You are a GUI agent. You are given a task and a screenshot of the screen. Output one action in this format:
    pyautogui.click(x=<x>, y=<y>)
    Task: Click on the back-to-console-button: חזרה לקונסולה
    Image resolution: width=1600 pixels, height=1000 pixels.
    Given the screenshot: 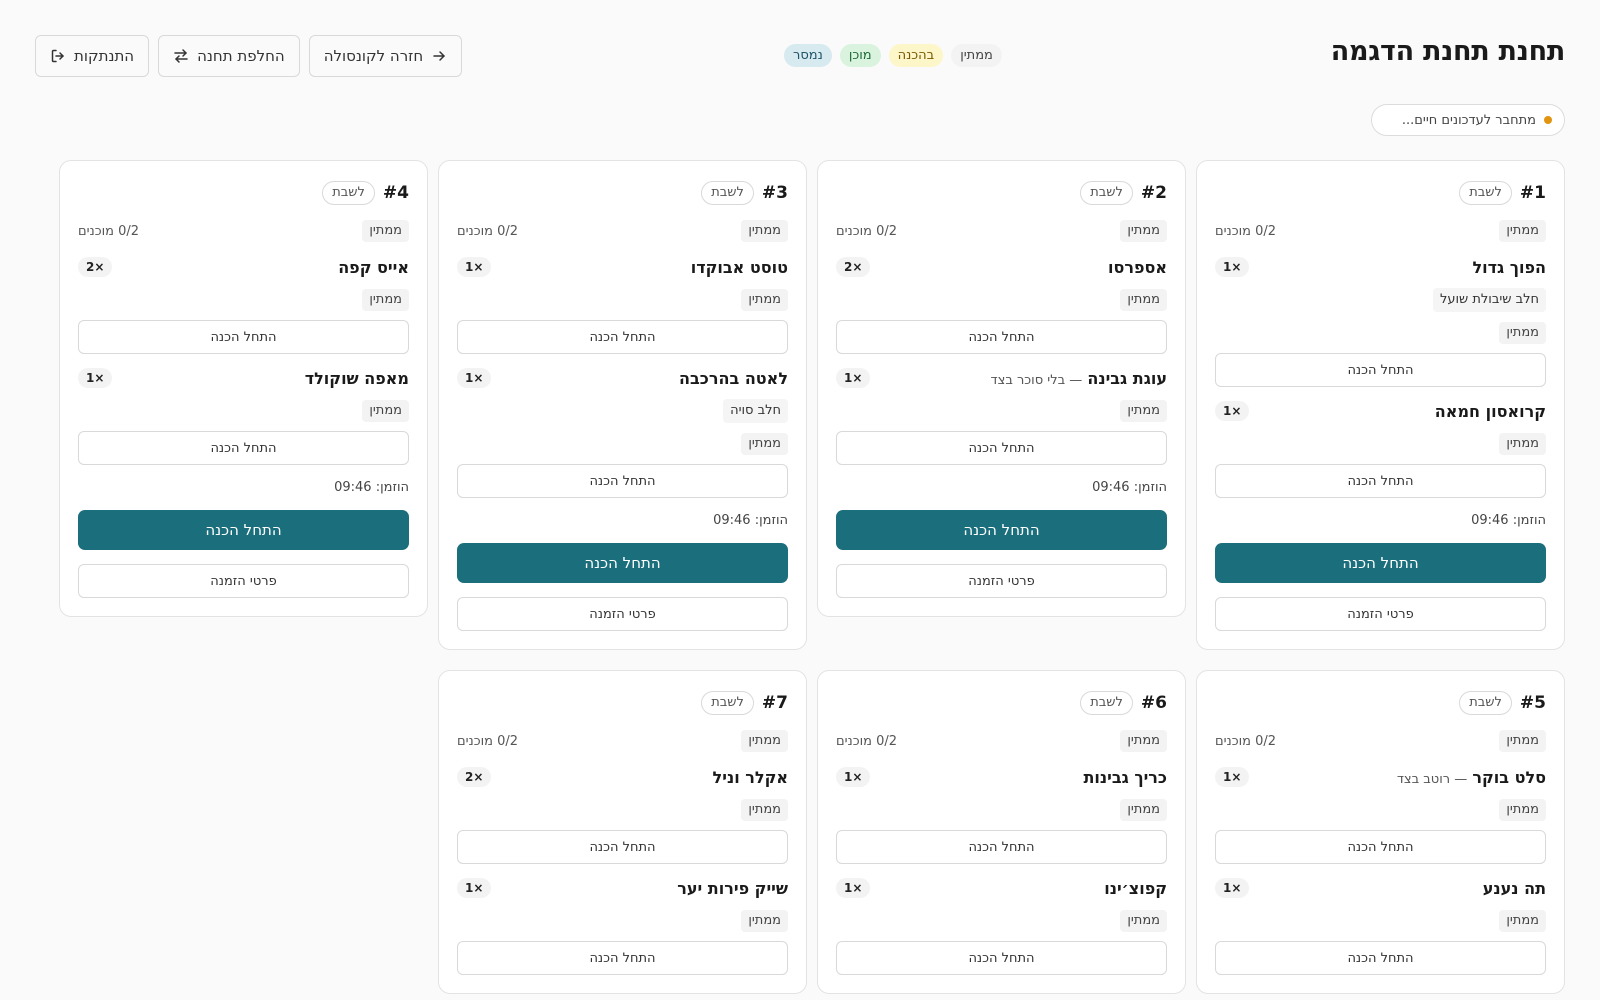 What is the action you would take?
    pyautogui.click(x=385, y=56)
    